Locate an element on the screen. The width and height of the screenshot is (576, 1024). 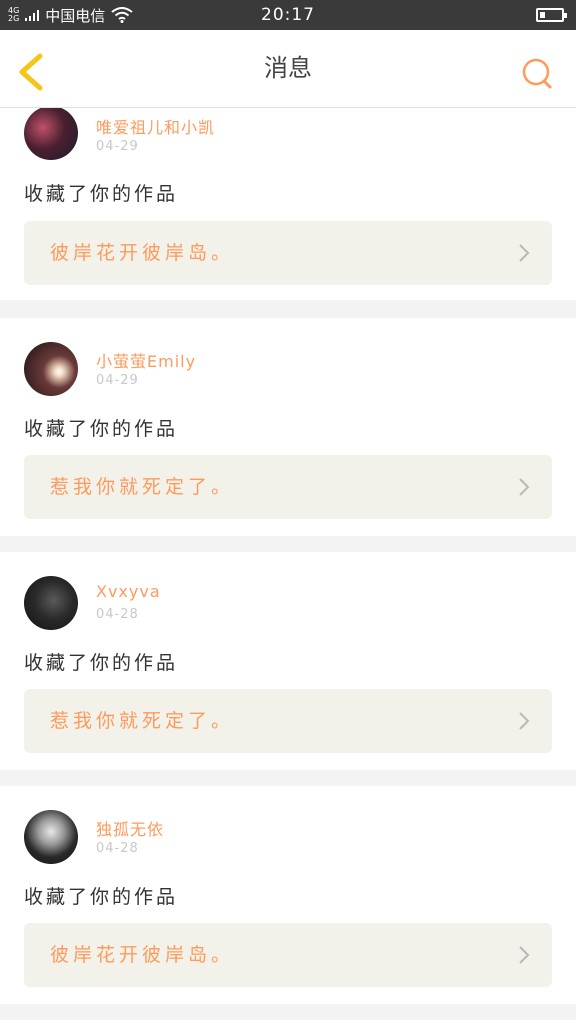
username: 独孤无依 is located at coordinates (130, 828).